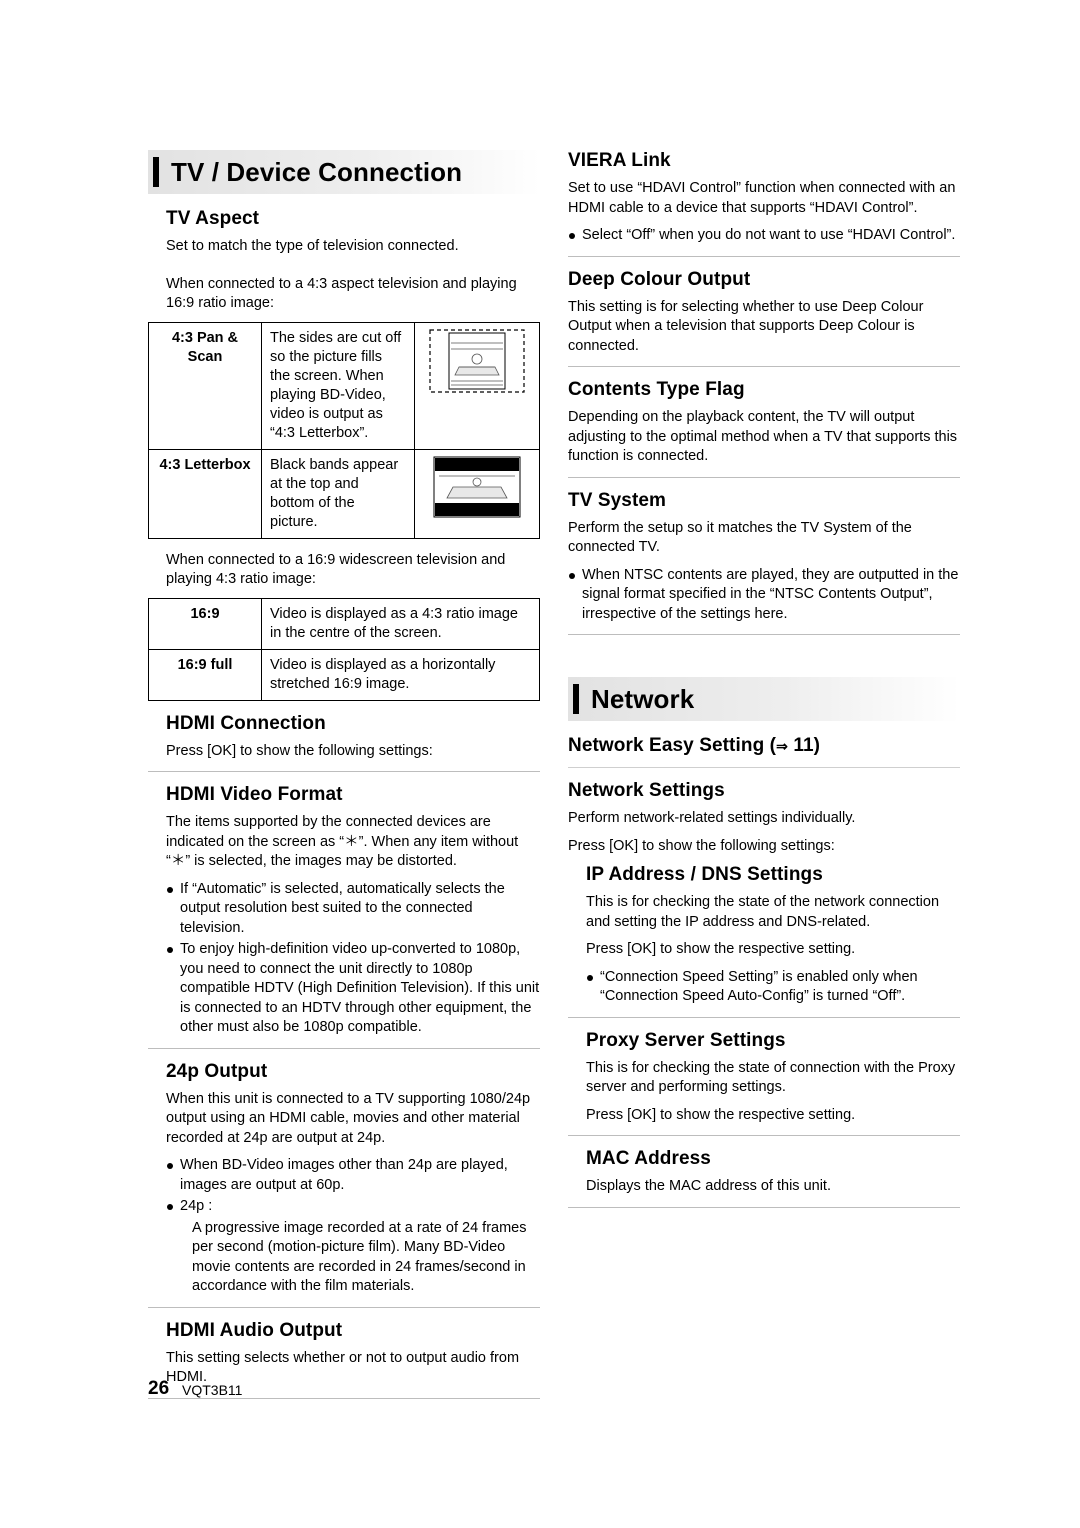  What do you see at coordinates (212, 1390) in the screenshot?
I see `page-document-code: VQT3B11` at bounding box center [212, 1390].